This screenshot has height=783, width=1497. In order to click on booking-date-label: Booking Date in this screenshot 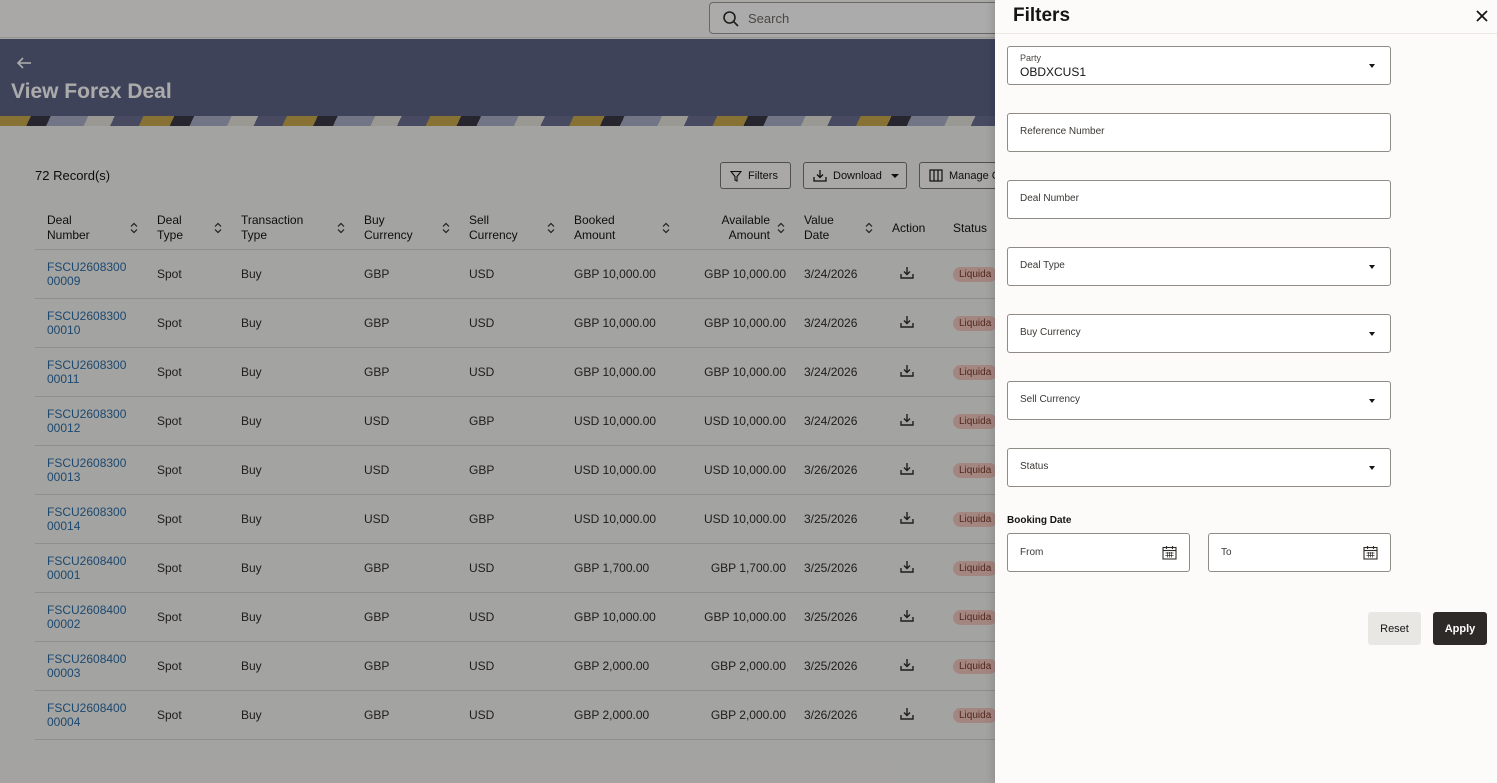, I will do `click(1039, 520)`.